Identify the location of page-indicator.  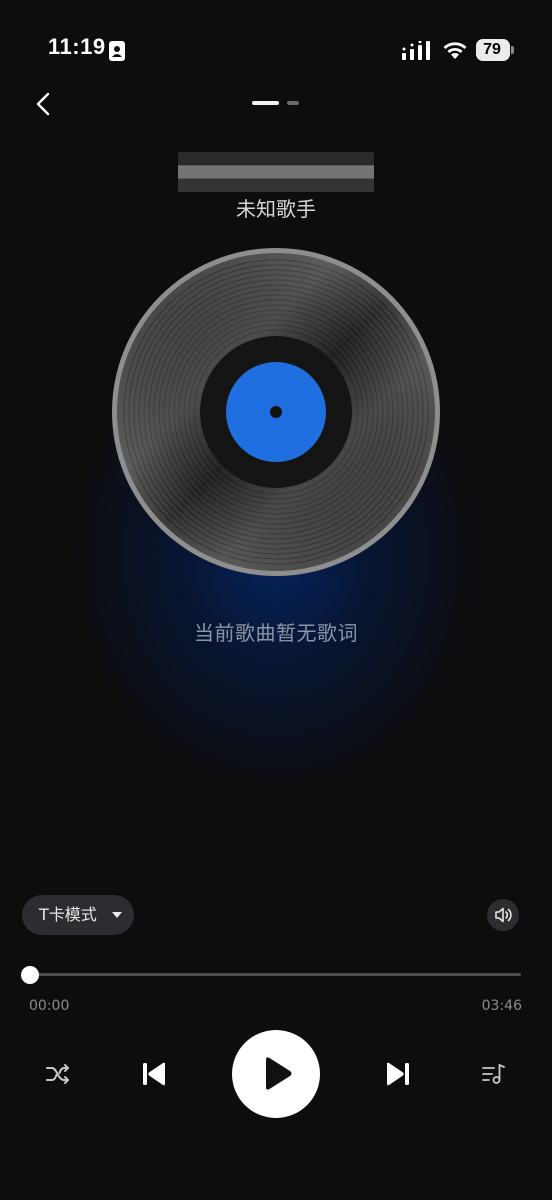
(277, 103).